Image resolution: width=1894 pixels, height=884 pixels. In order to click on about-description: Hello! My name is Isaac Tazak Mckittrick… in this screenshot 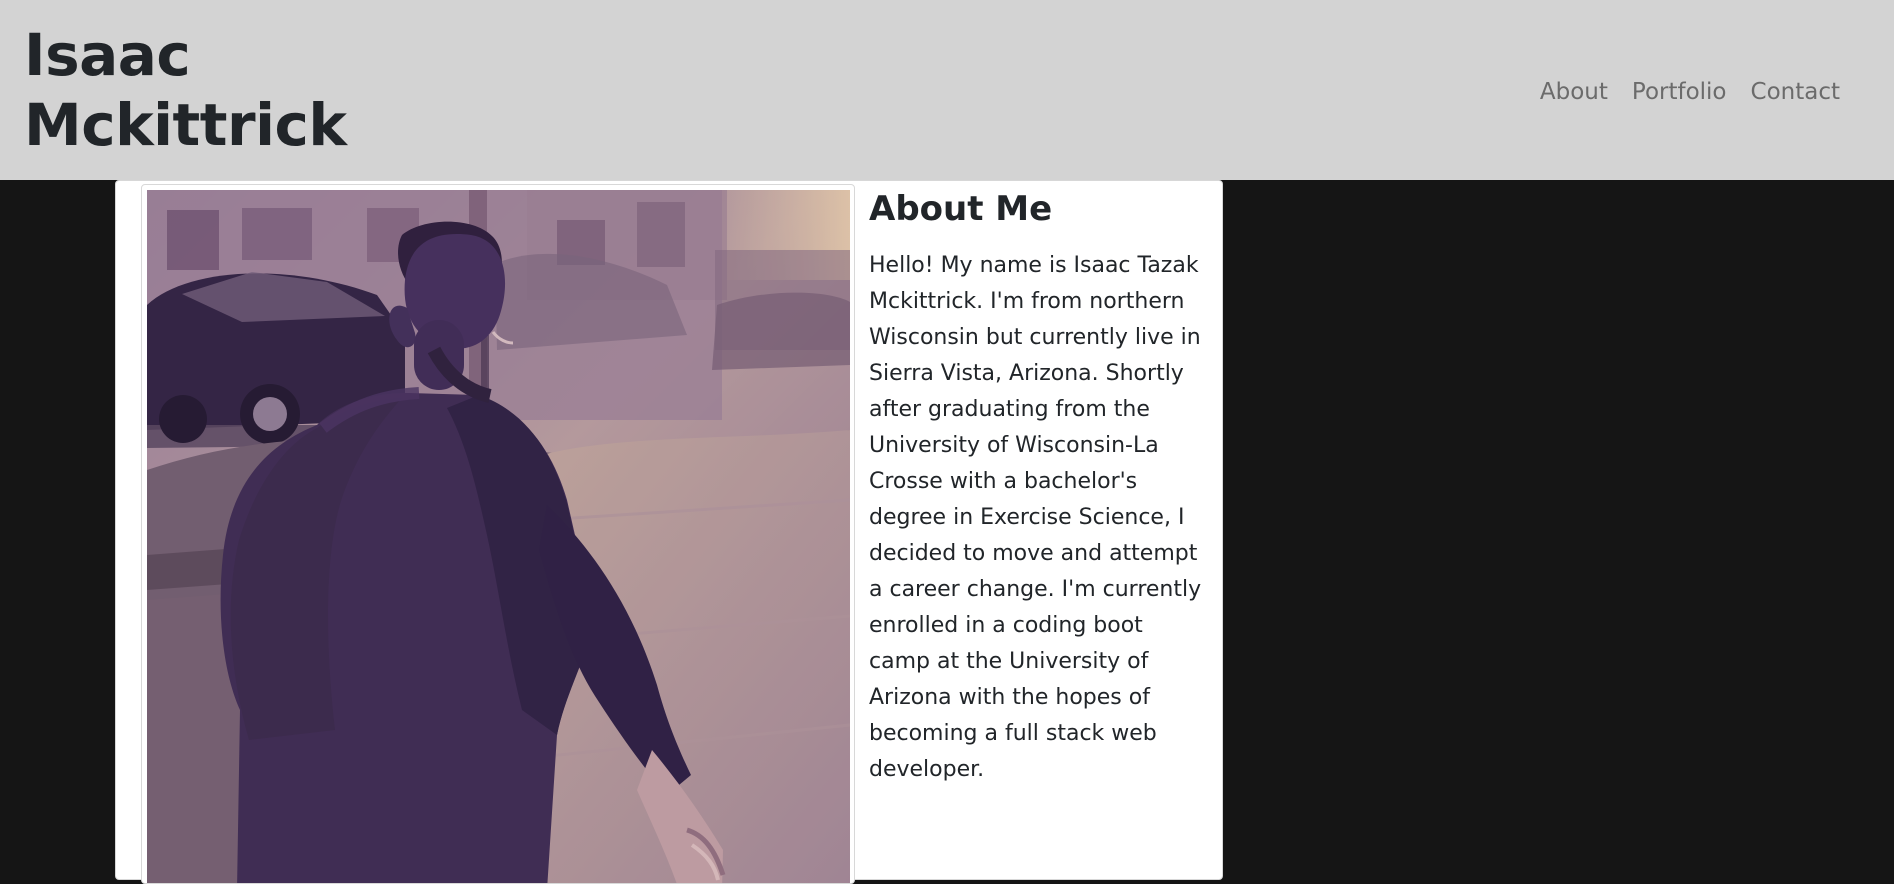, I will do `click(1035, 517)`.